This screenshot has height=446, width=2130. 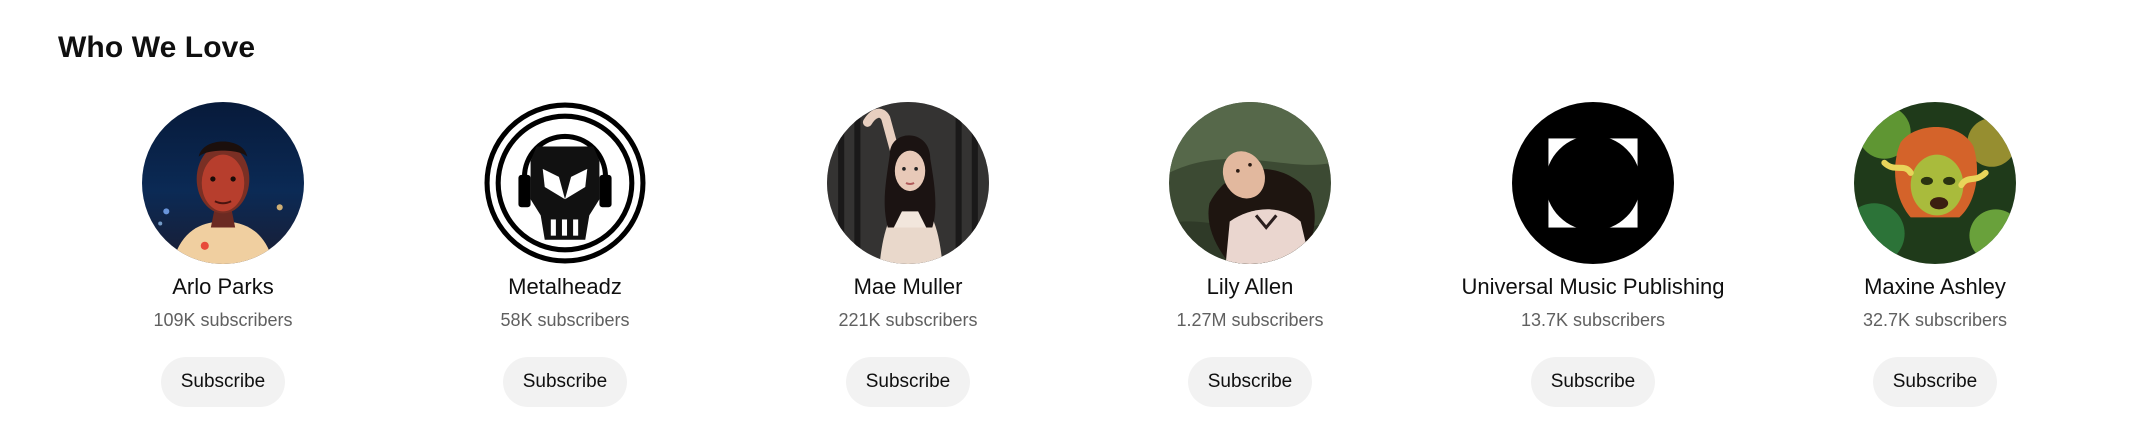 What do you see at coordinates (565, 320) in the screenshot?
I see `subscriber-count: 58K subscribers` at bounding box center [565, 320].